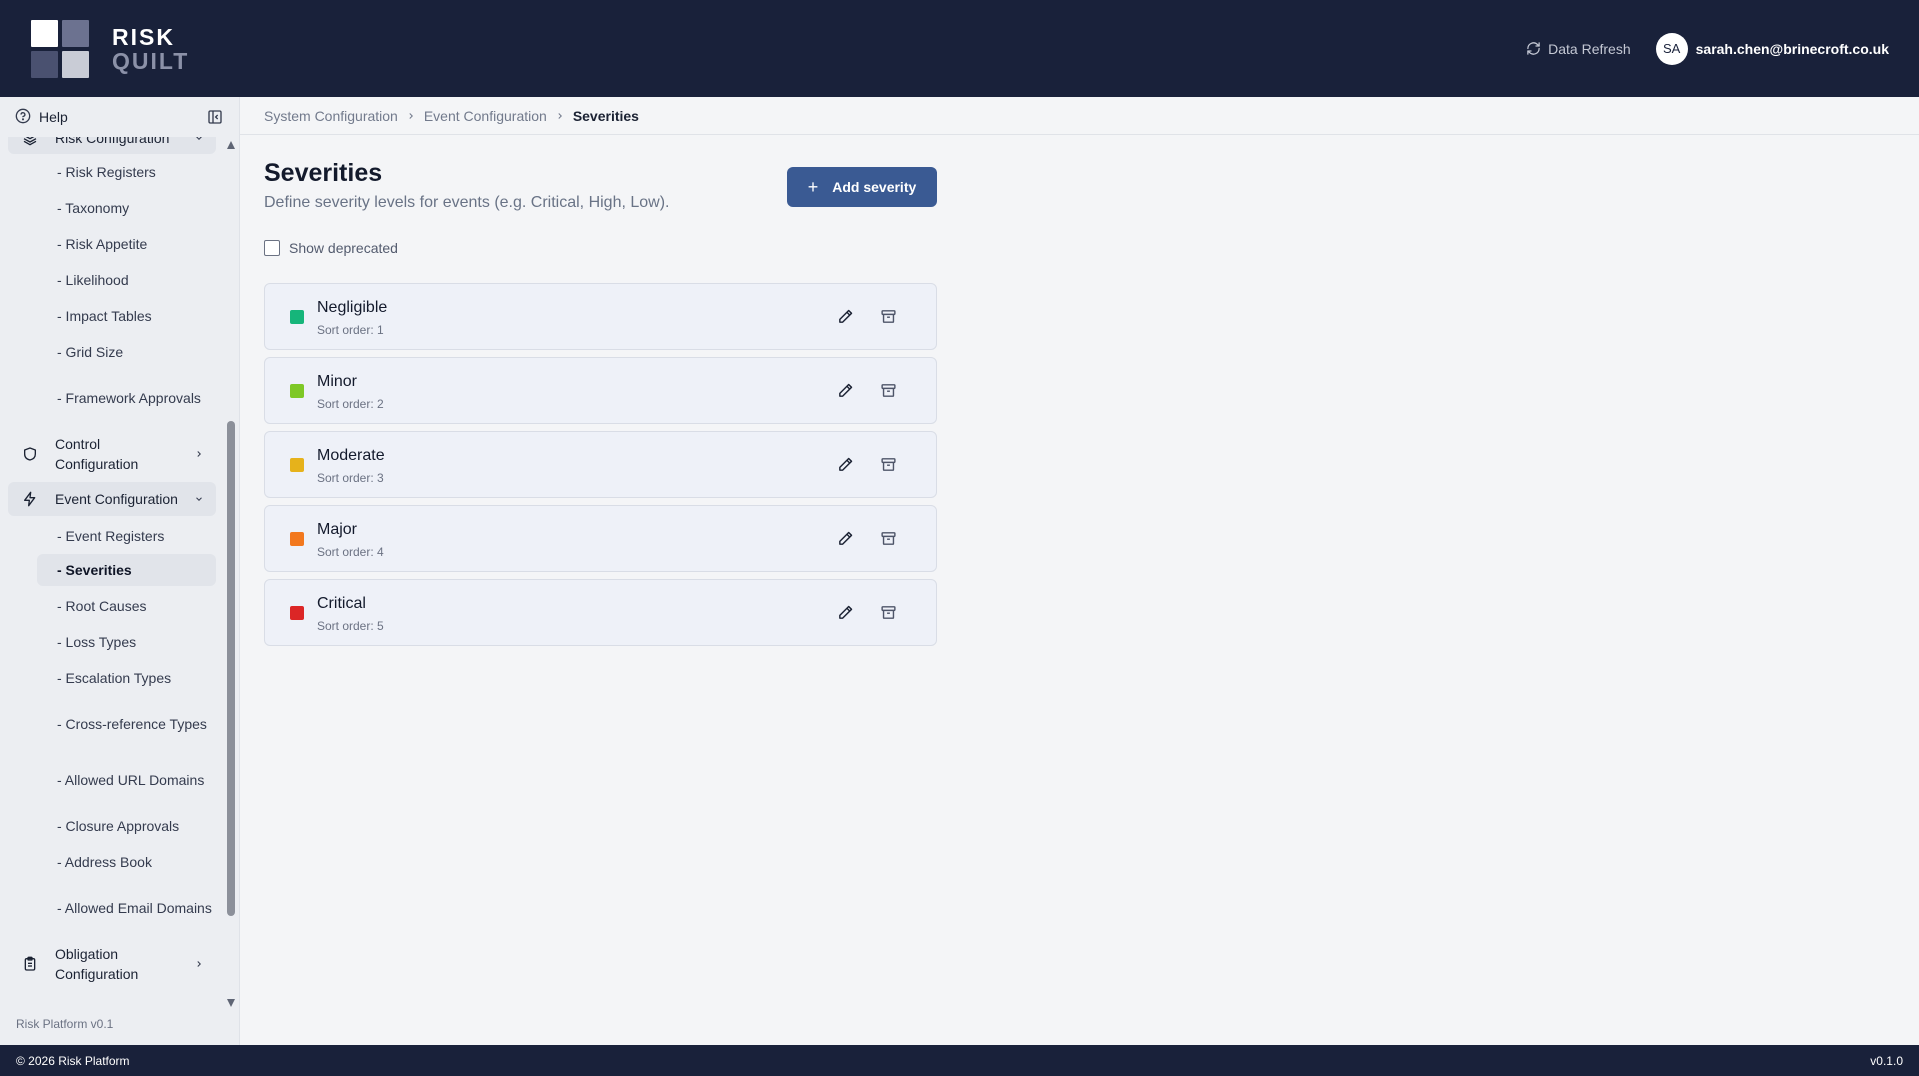 This screenshot has width=1919, height=1076. What do you see at coordinates (351, 455) in the screenshot?
I see `severity-name: Moderate` at bounding box center [351, 455].